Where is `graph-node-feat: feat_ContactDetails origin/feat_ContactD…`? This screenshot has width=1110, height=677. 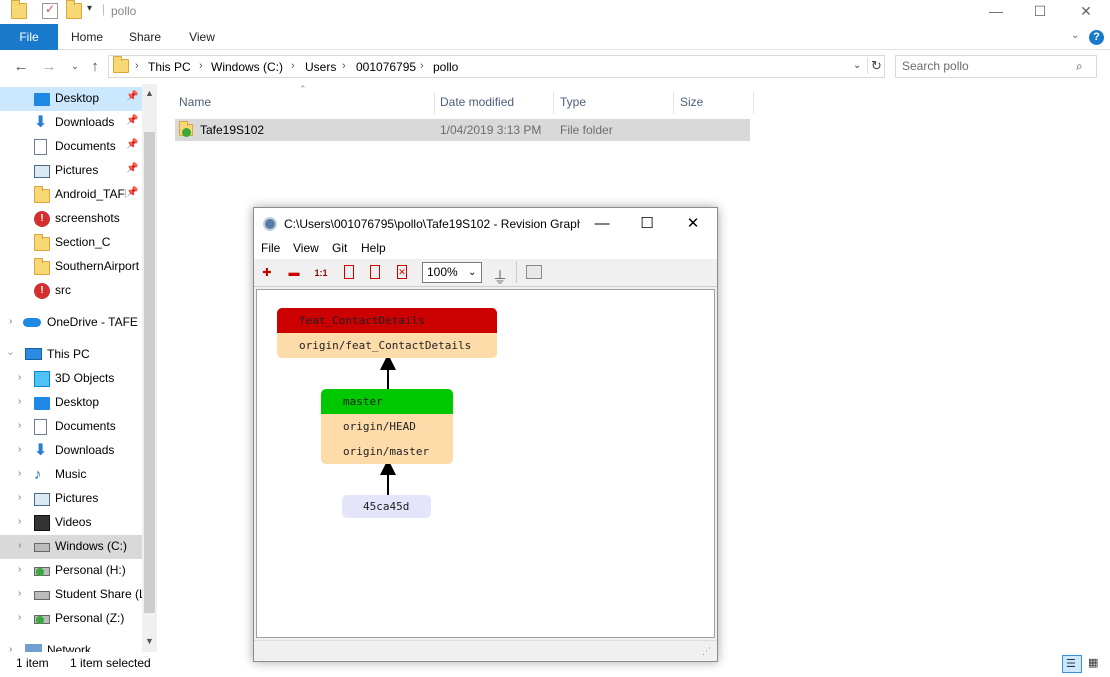
graph-node-feat: feat_ContactDetails origin/feat_ContactD… is located at coordinates (387, 333).